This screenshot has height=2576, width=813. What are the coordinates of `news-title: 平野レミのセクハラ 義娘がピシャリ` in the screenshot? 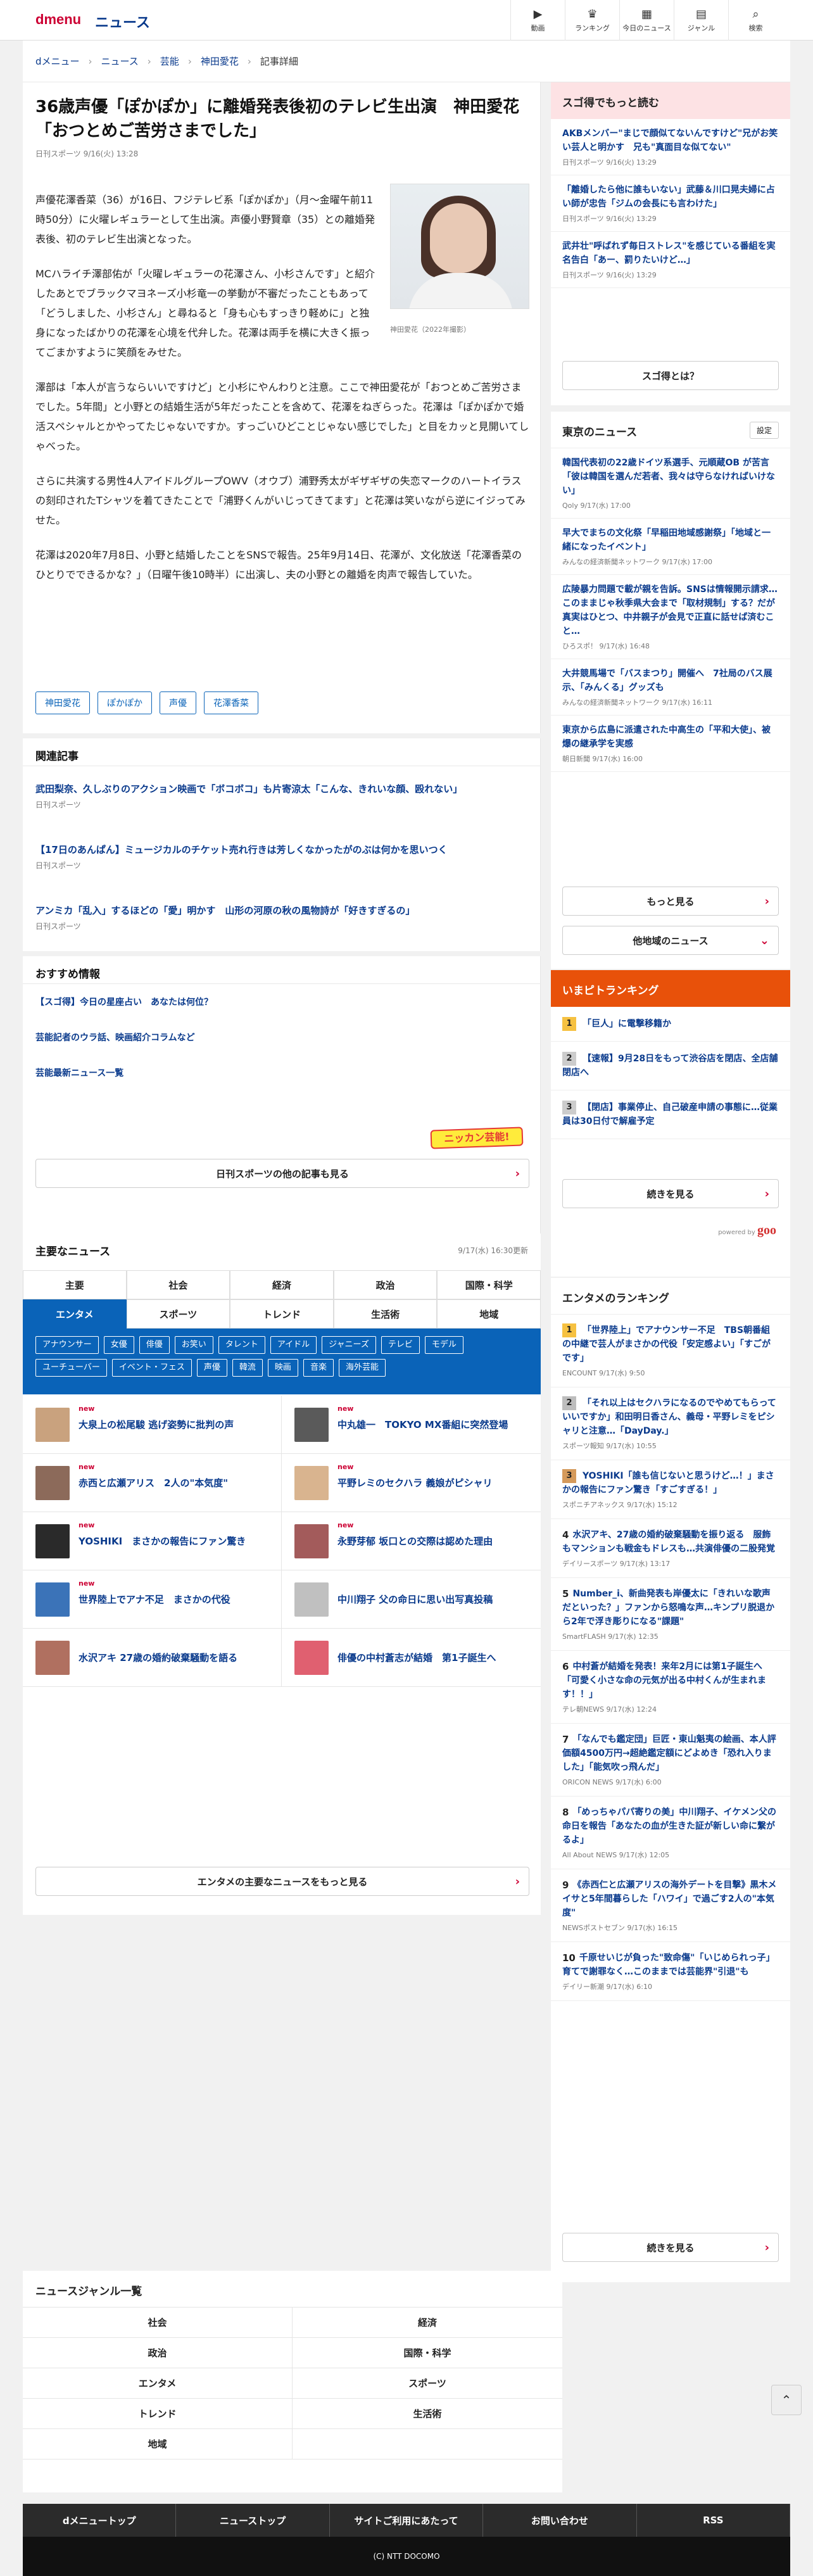 It's located at (414, 1483).